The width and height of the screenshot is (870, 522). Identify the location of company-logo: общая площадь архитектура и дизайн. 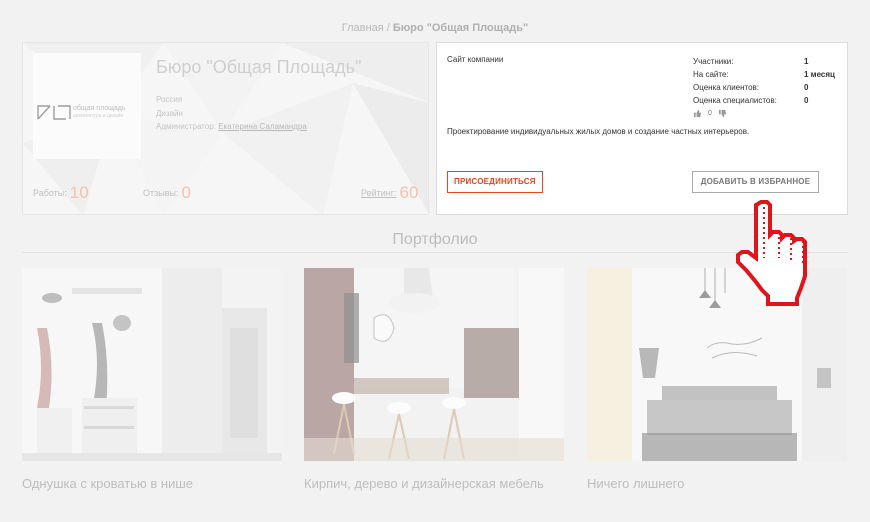
(87, 106).